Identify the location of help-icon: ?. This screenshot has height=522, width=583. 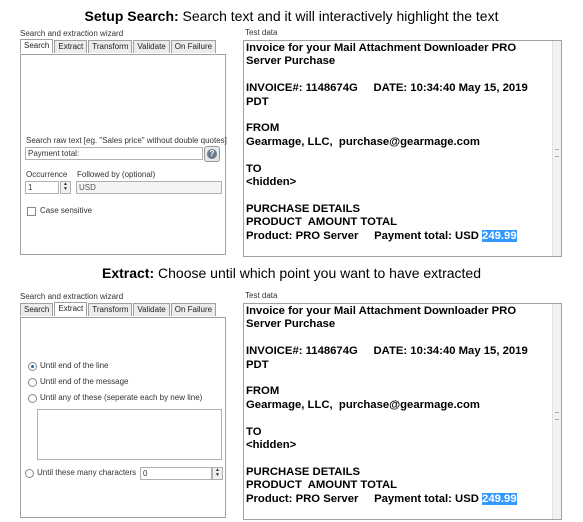
(212, 154).